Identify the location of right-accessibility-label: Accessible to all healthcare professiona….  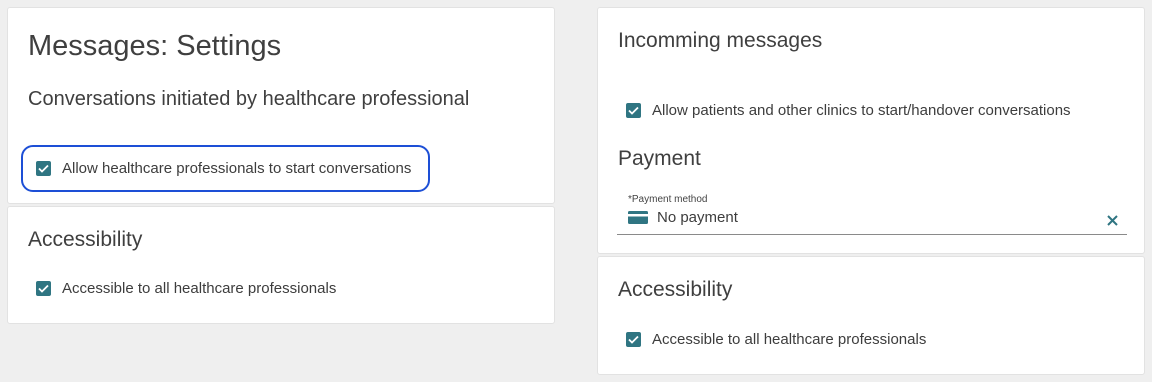
(789, 339).